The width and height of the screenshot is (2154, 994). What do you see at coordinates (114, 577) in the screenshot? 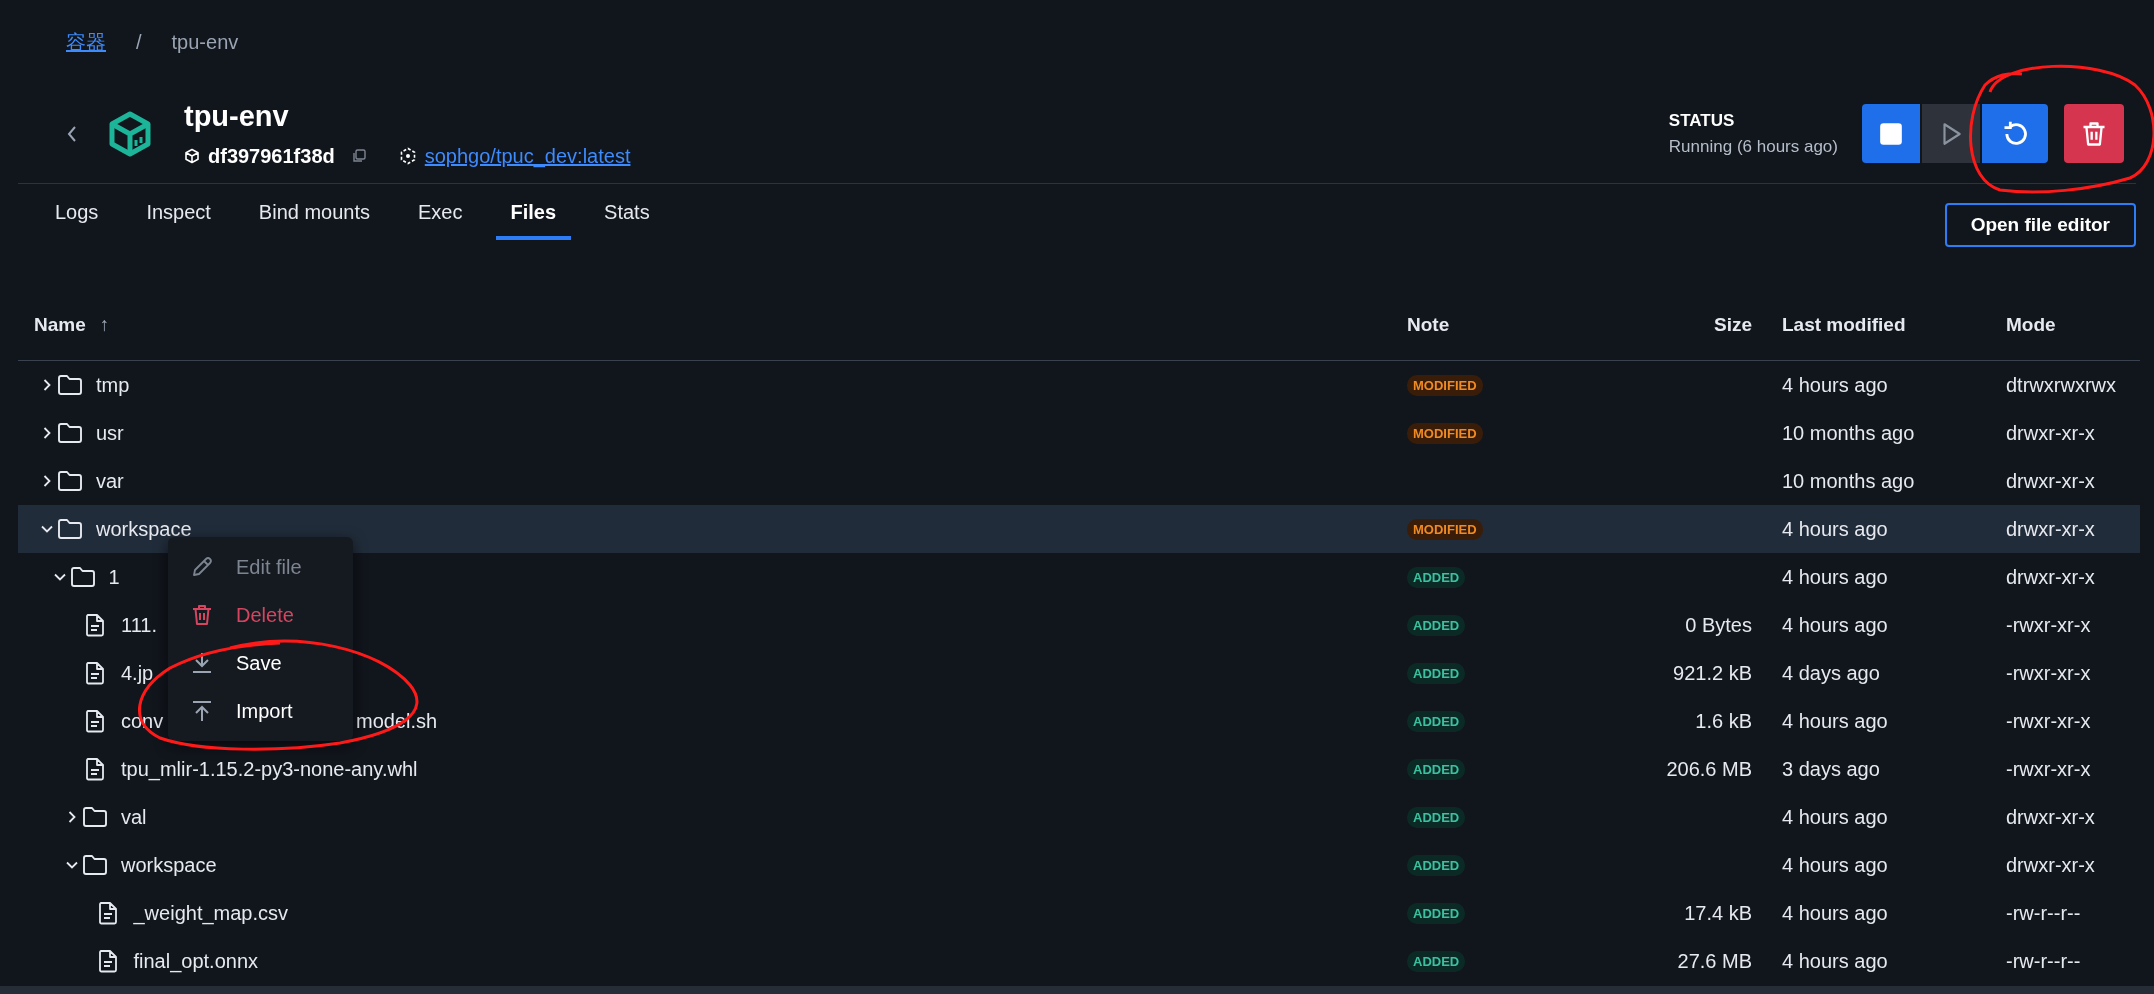
I see `file-name: 1` at bounding box center [114, 577].